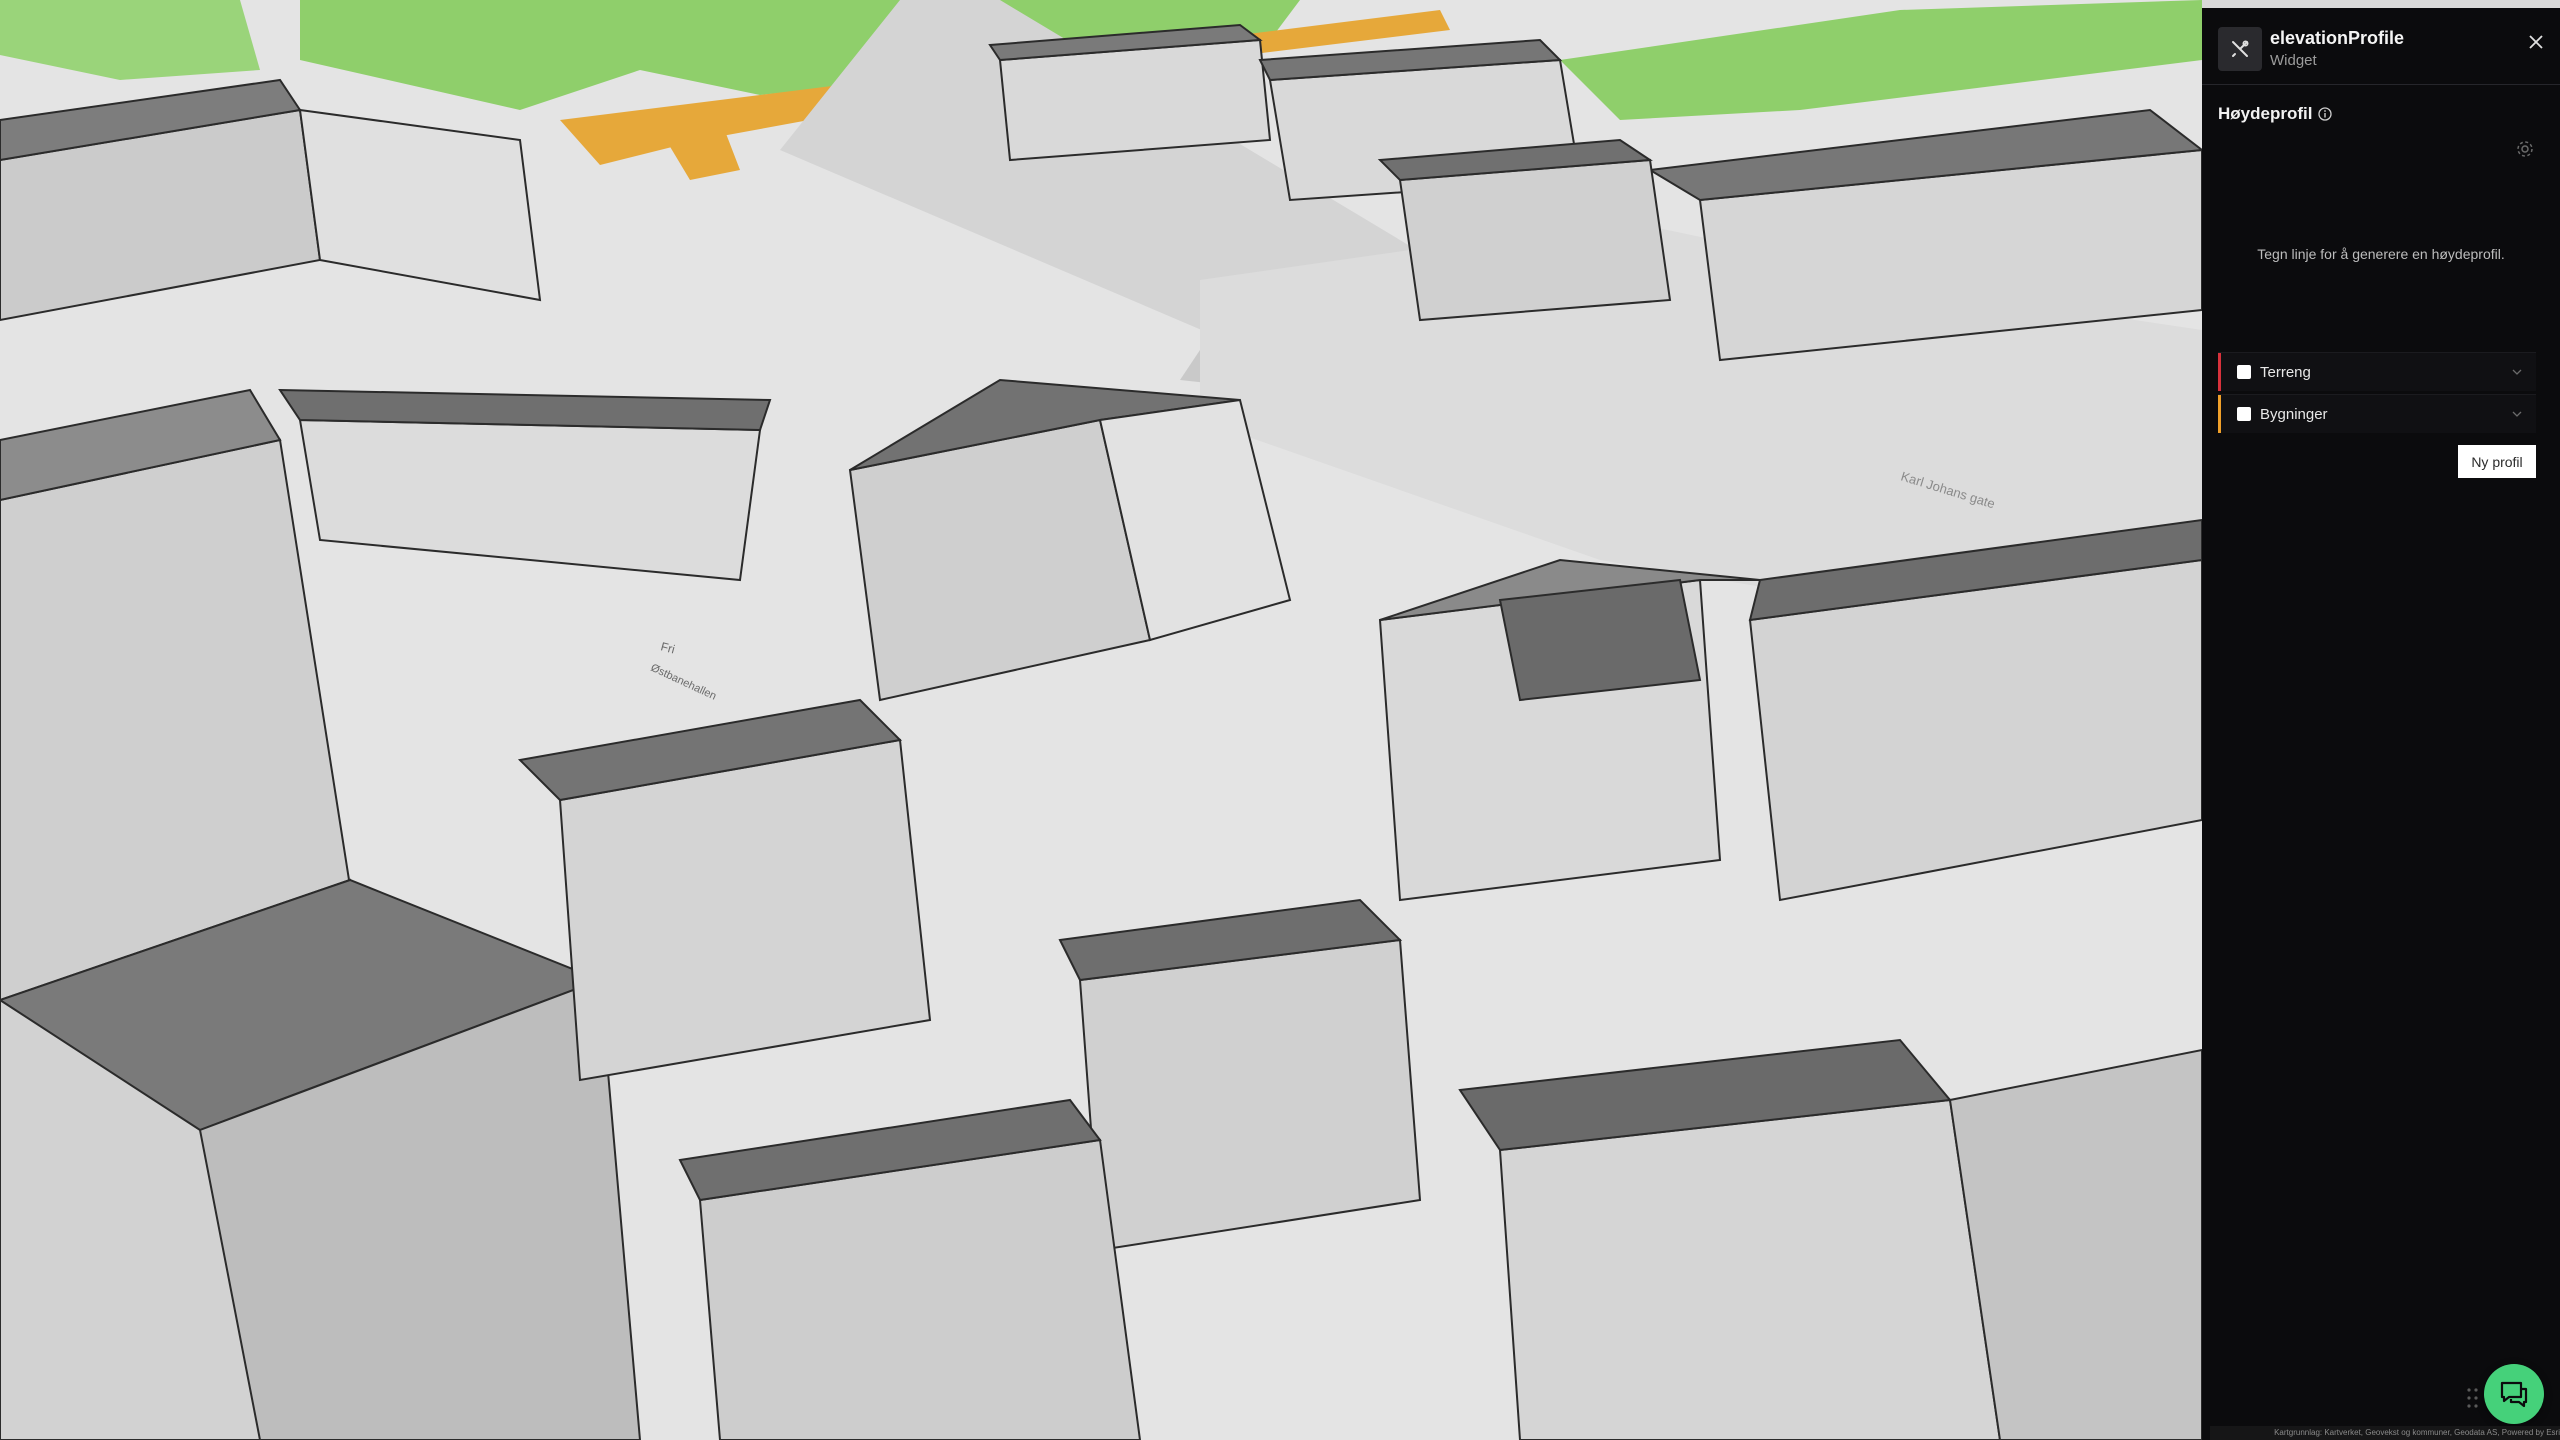 The height and width of the screenshot is (1440, 2560). I want to click on gear-icon, so click(2525, 149).